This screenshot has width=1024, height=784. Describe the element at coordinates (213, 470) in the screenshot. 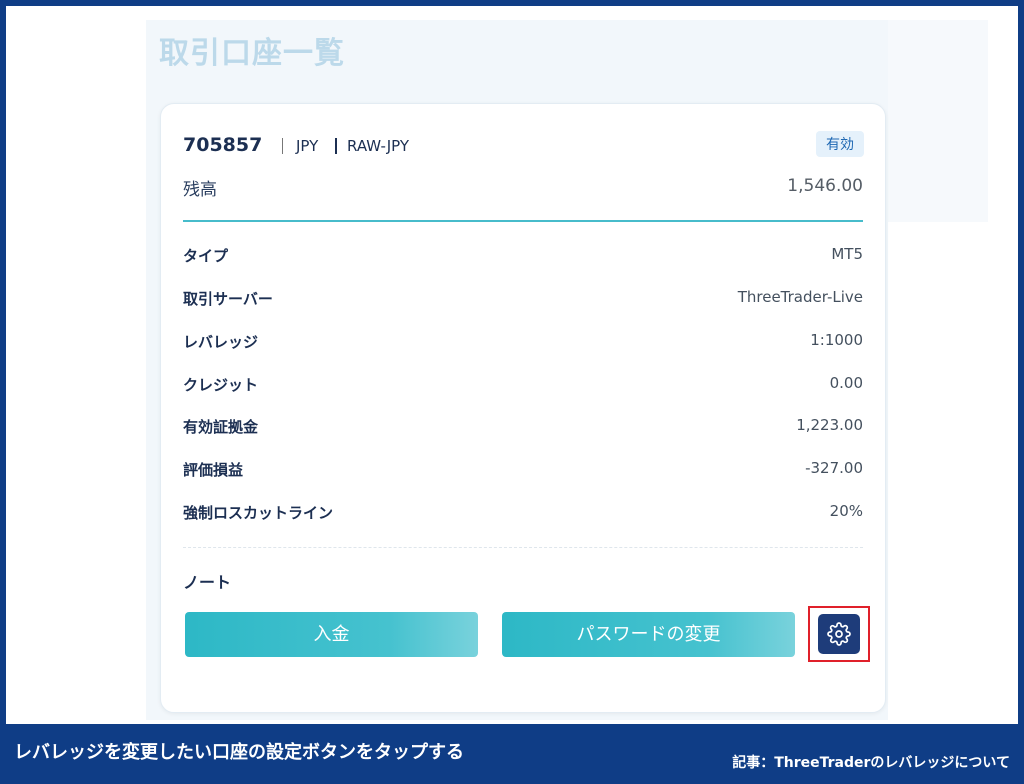

I see `detail-label: 評価損益` at that location.